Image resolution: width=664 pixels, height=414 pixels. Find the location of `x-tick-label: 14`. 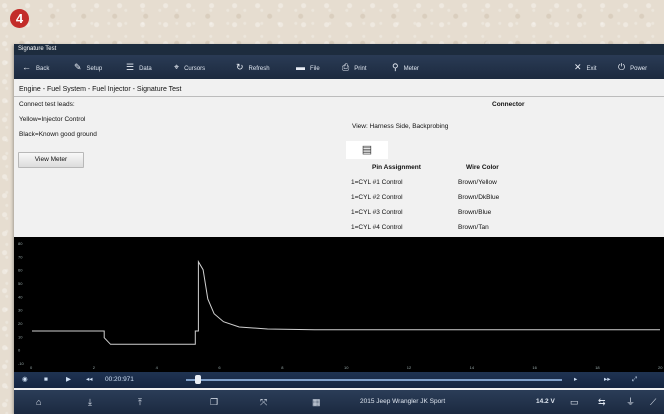

x-tick-label: 14 is located at coordinates (472, 367).